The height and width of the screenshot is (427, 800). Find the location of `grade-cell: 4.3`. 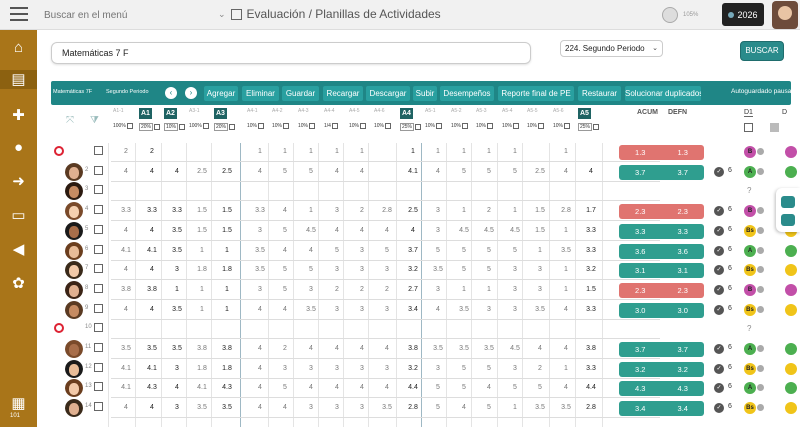

grade-cell: 4.3 is located at coordinates (227, 387).